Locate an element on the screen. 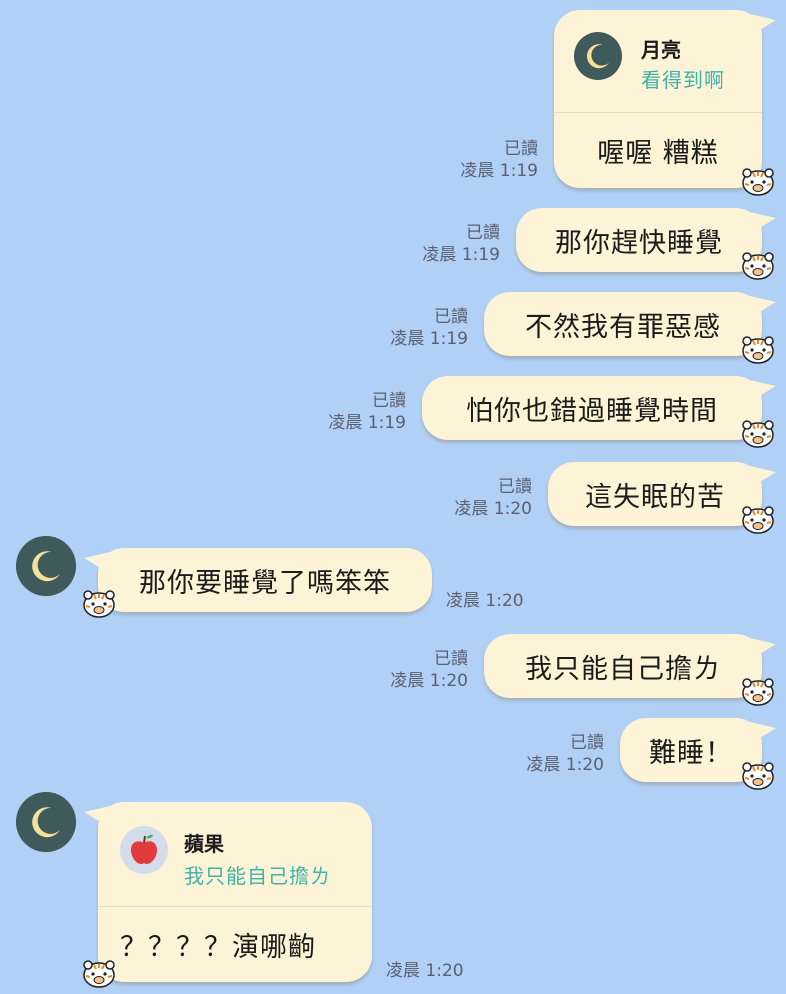 This screenshot has height=994, width=786. moon-icon is located at coordinates (598, 56).